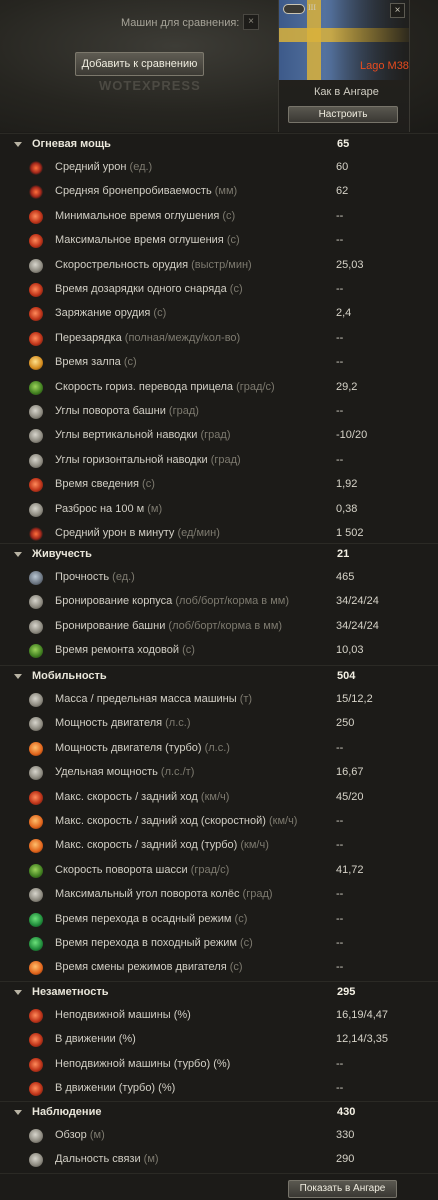 The height and width of the screenshot is (1200, 438). I want to click on stat-label-text: Углы вертикальной наводки, so click(126, 435).